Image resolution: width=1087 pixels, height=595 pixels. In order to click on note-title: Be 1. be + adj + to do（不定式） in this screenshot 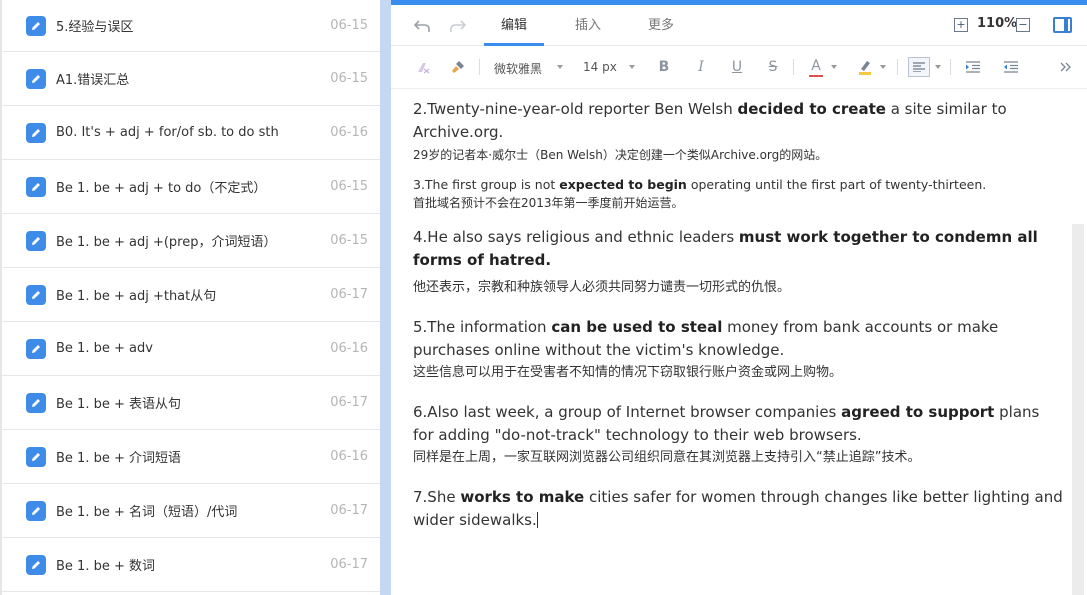, I will do `click(161, 188)`.